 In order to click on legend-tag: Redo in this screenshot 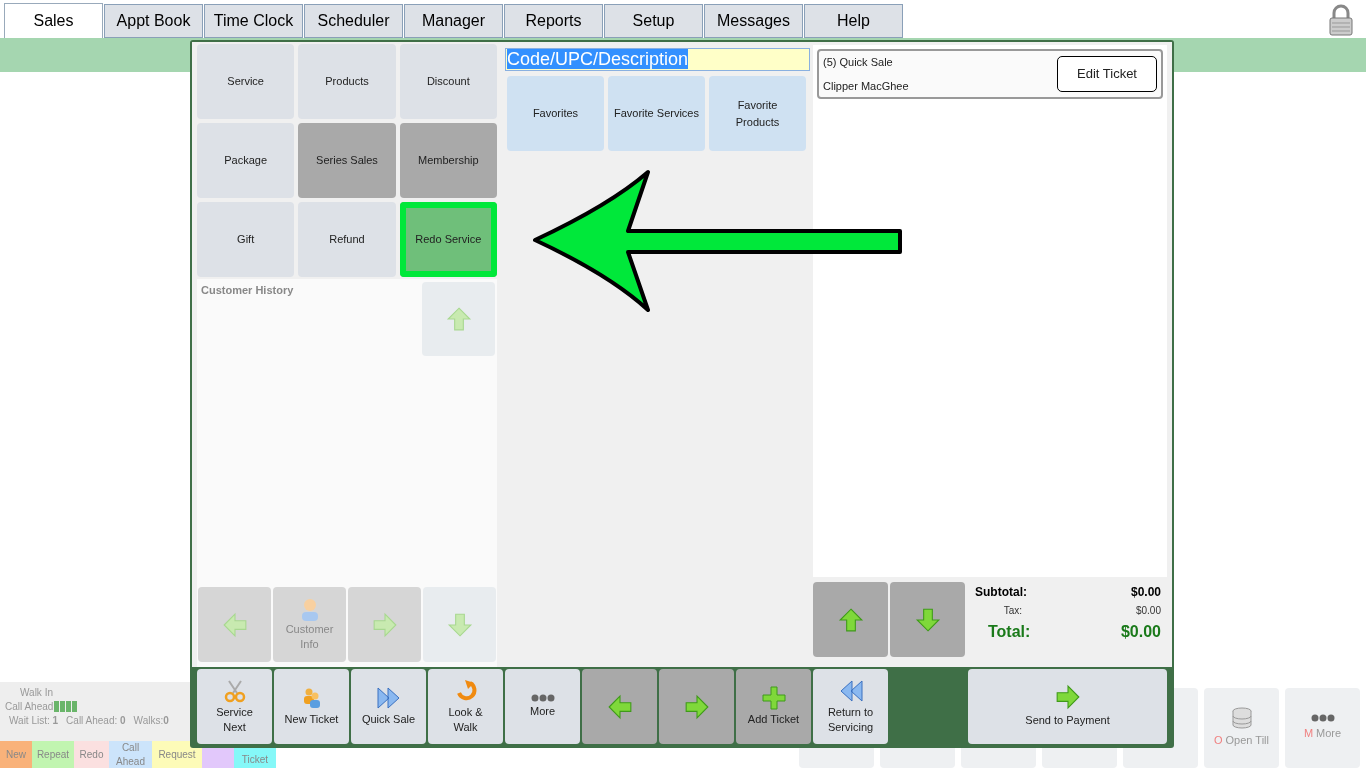, I will do `click(91, 754)`.